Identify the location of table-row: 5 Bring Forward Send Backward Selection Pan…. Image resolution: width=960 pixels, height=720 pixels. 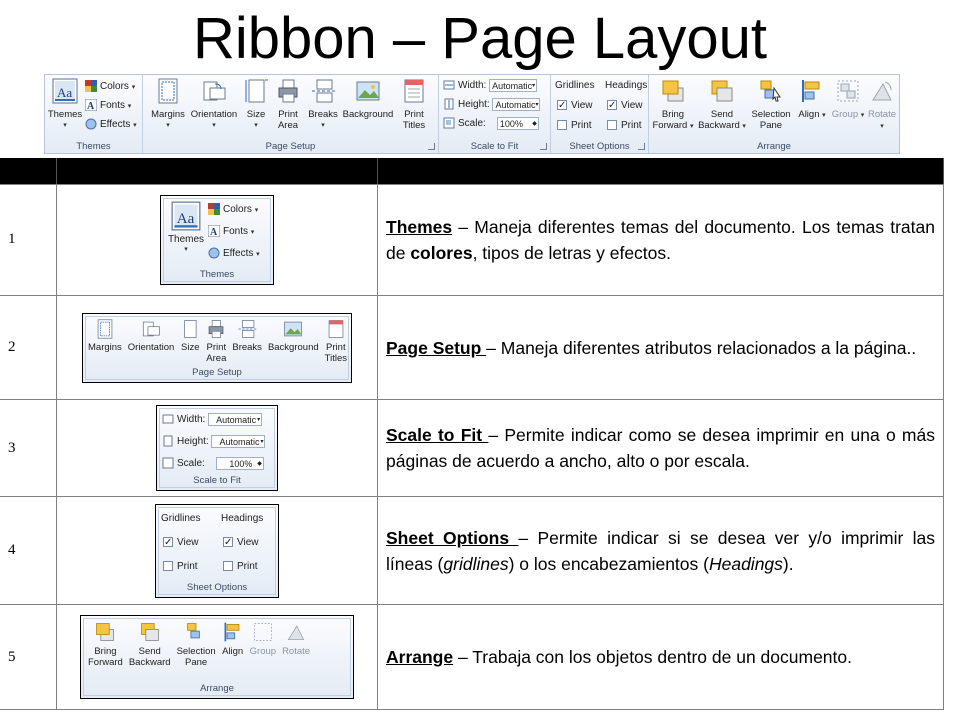
(472, 657).